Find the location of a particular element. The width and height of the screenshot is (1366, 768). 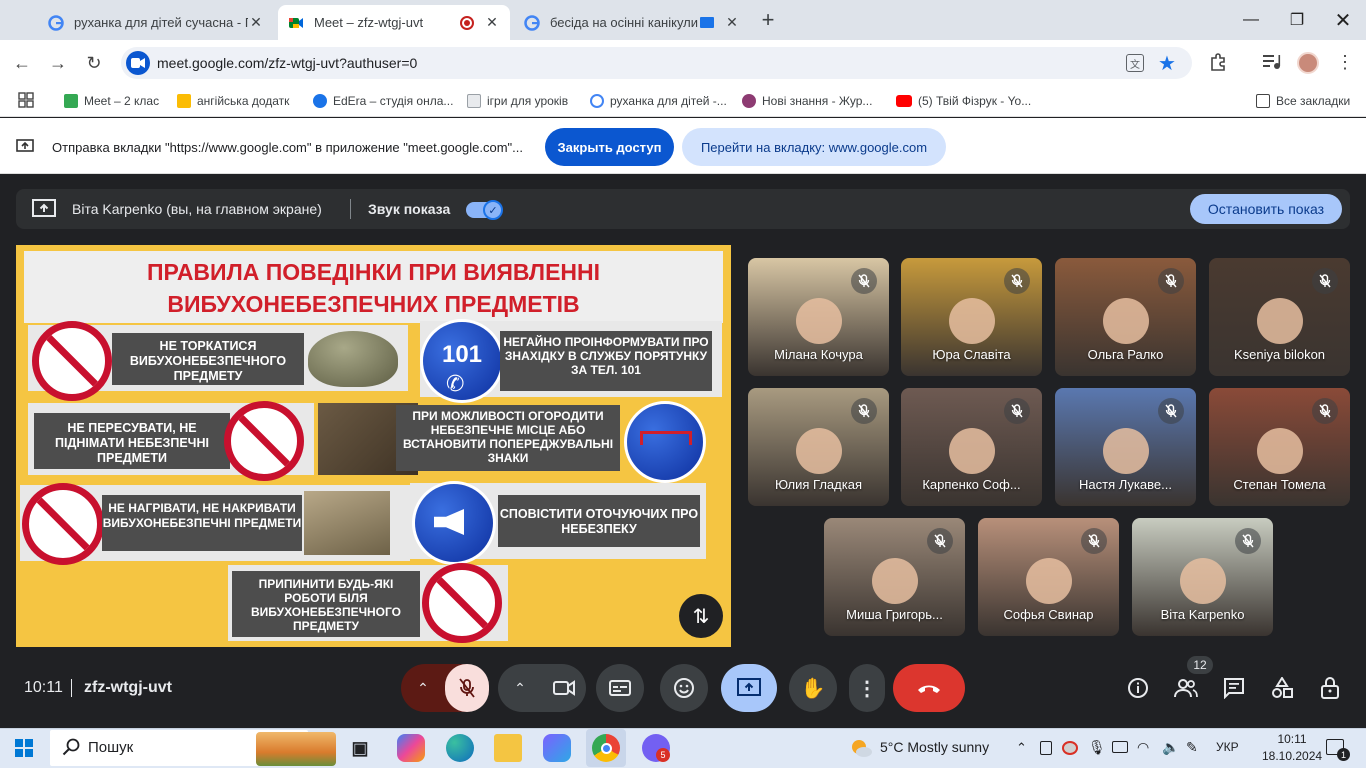

host-controls-icon is located at coordinates (1330, 688).